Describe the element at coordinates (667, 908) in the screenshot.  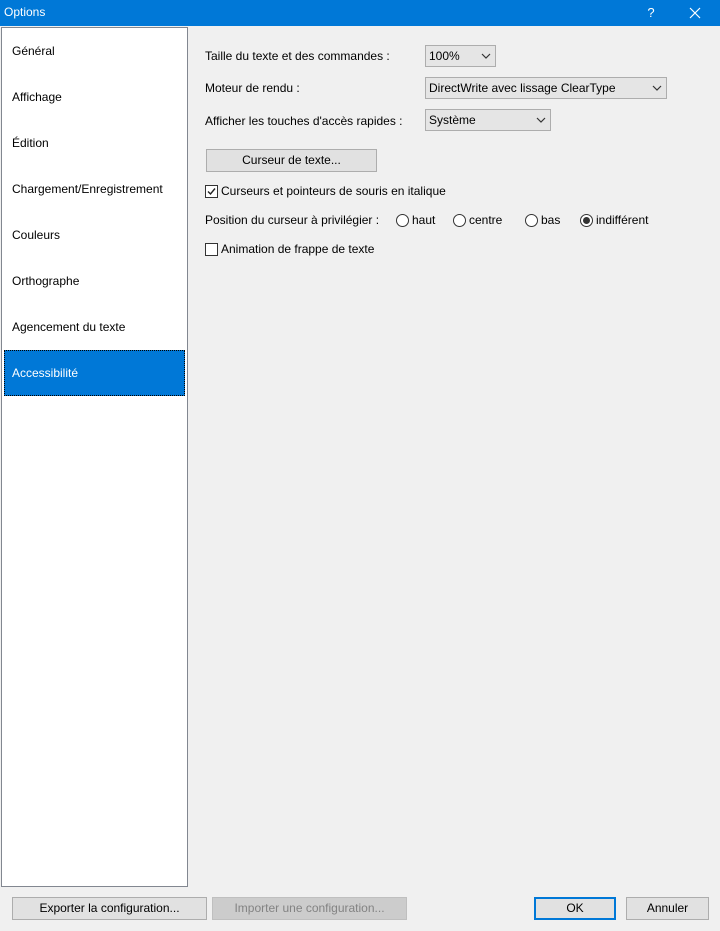
I see `cancel-button: Annuler` at that location.